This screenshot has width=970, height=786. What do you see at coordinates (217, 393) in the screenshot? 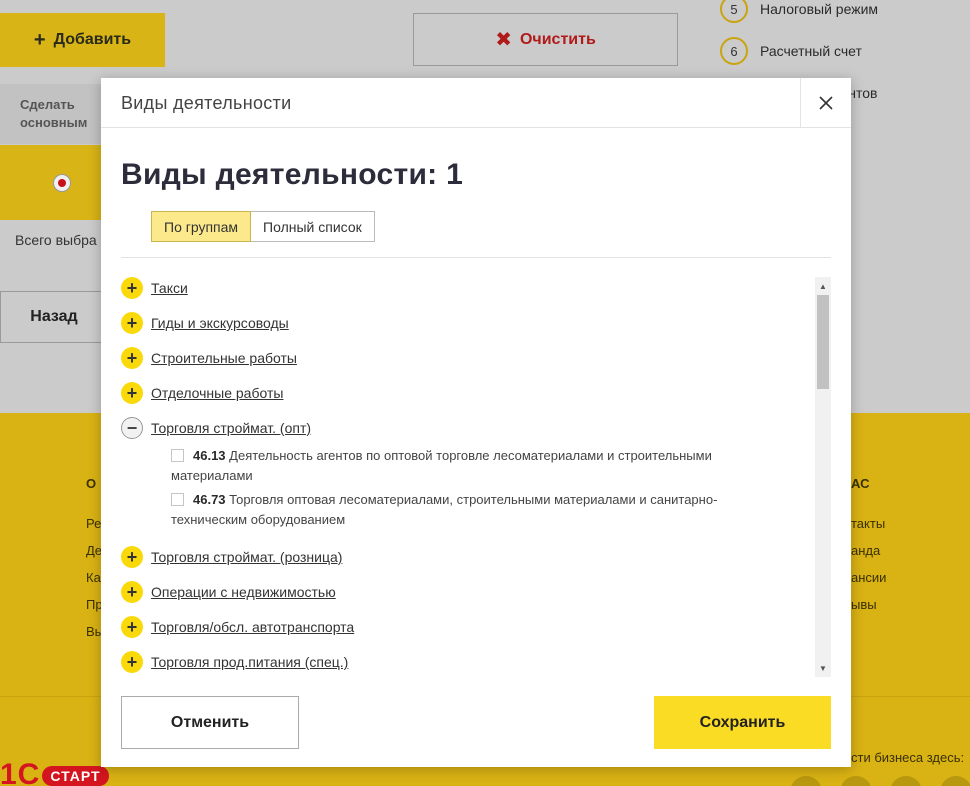
I see `group-label: Отделочные работы` at bounding box center [217, 393].